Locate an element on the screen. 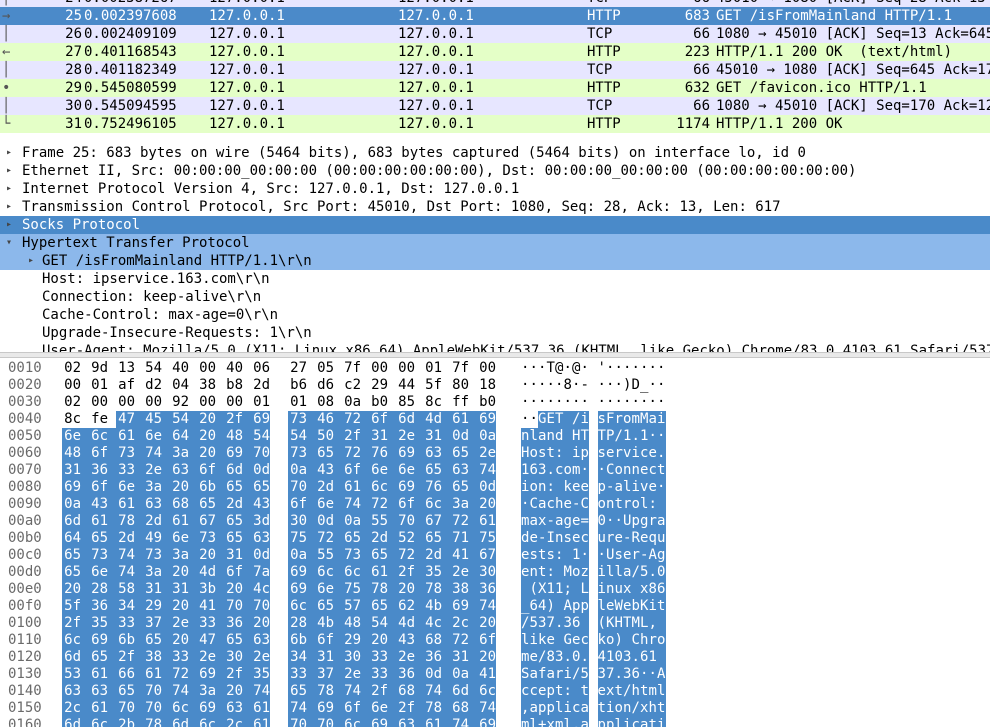 The width and height of the screenshot is (990, 727). ascii-char: x is located at coordinates (627, 589).